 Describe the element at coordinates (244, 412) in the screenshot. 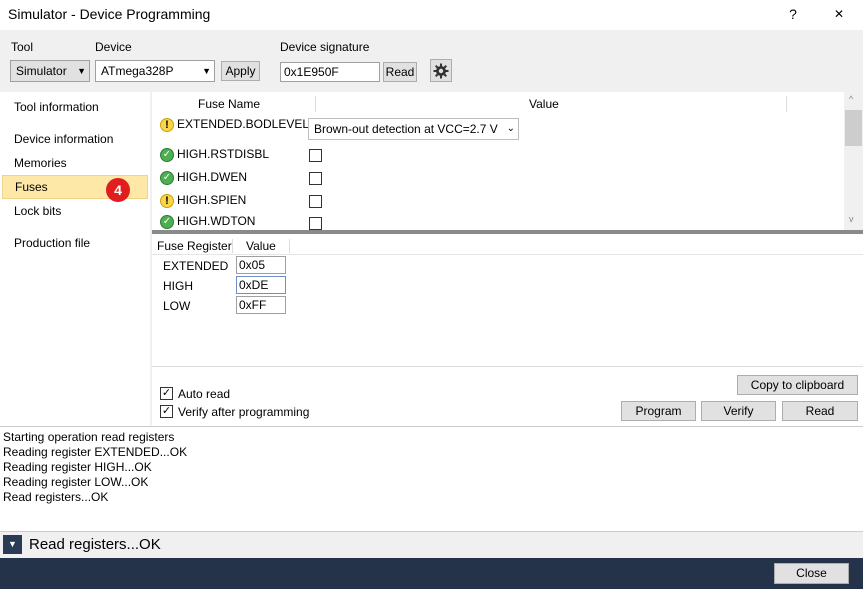

I see `verify-after-programming-label: Verify after programming` at that location.